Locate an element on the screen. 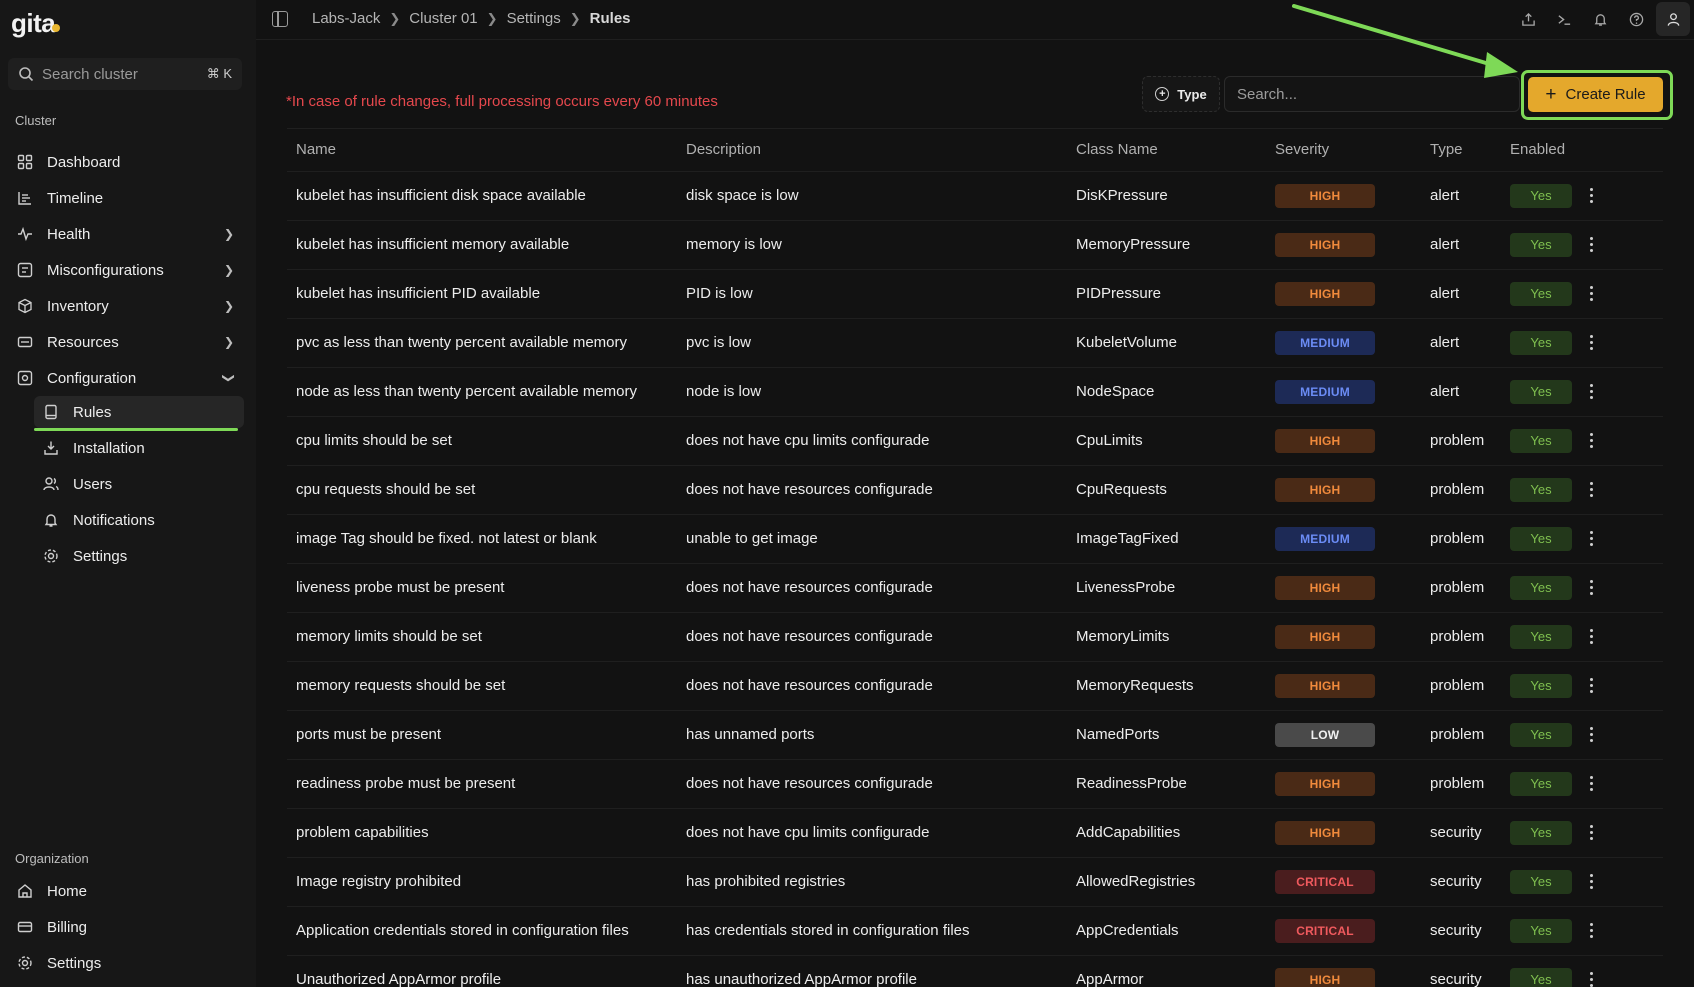 This screenshot has height=987, width=1694. cluster-search: Search cluster ⌘ K is located at coordinates (125, 74).